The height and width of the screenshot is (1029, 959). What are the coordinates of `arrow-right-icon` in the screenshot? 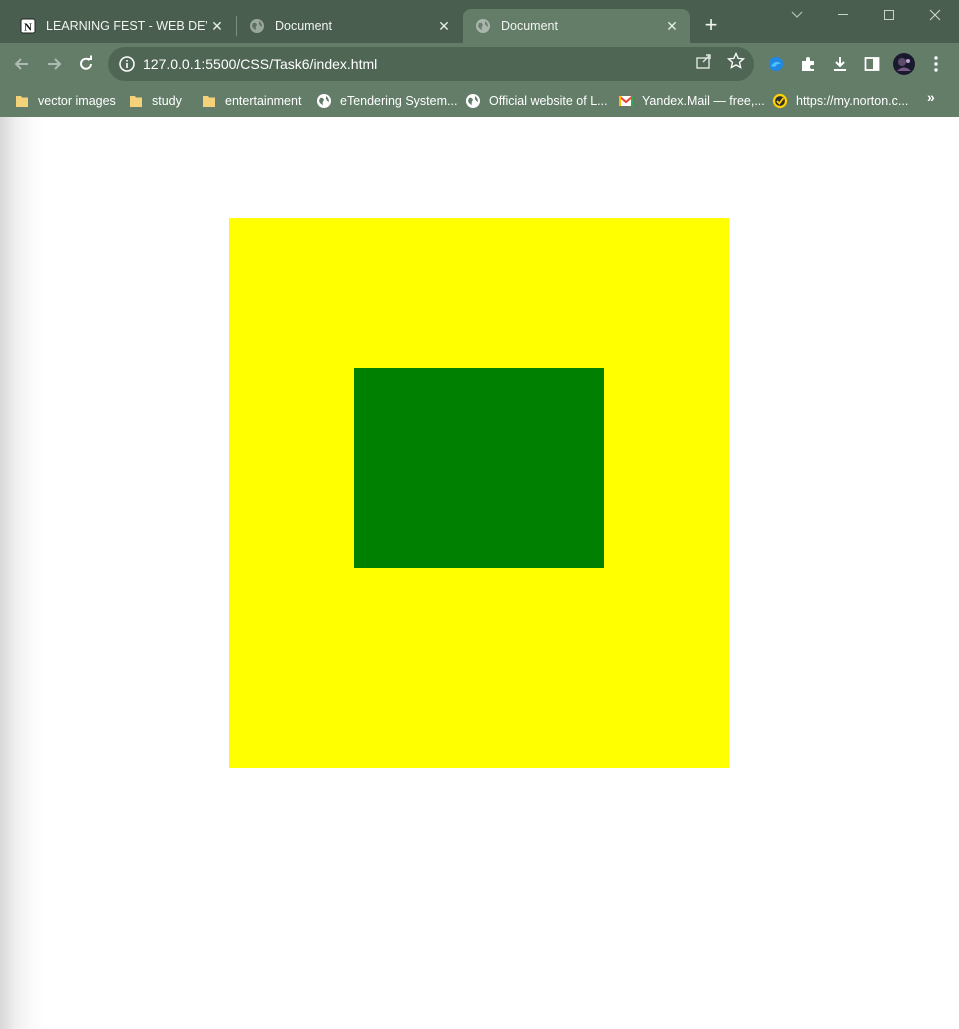 It's located at (55, 64).